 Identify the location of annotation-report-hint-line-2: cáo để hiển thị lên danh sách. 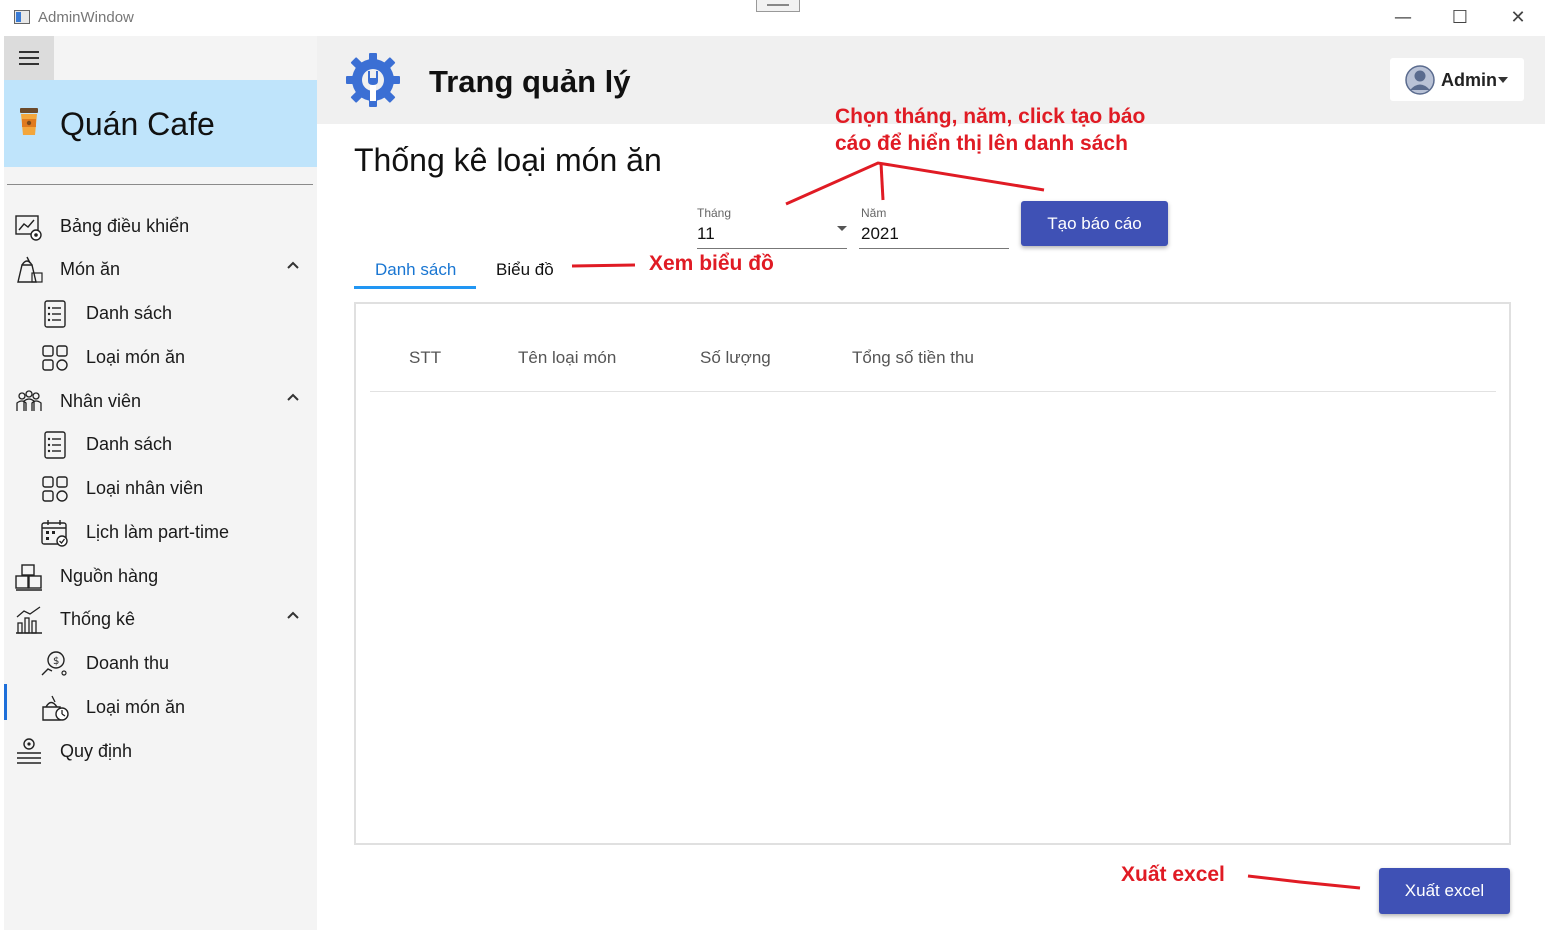
(981, 143).